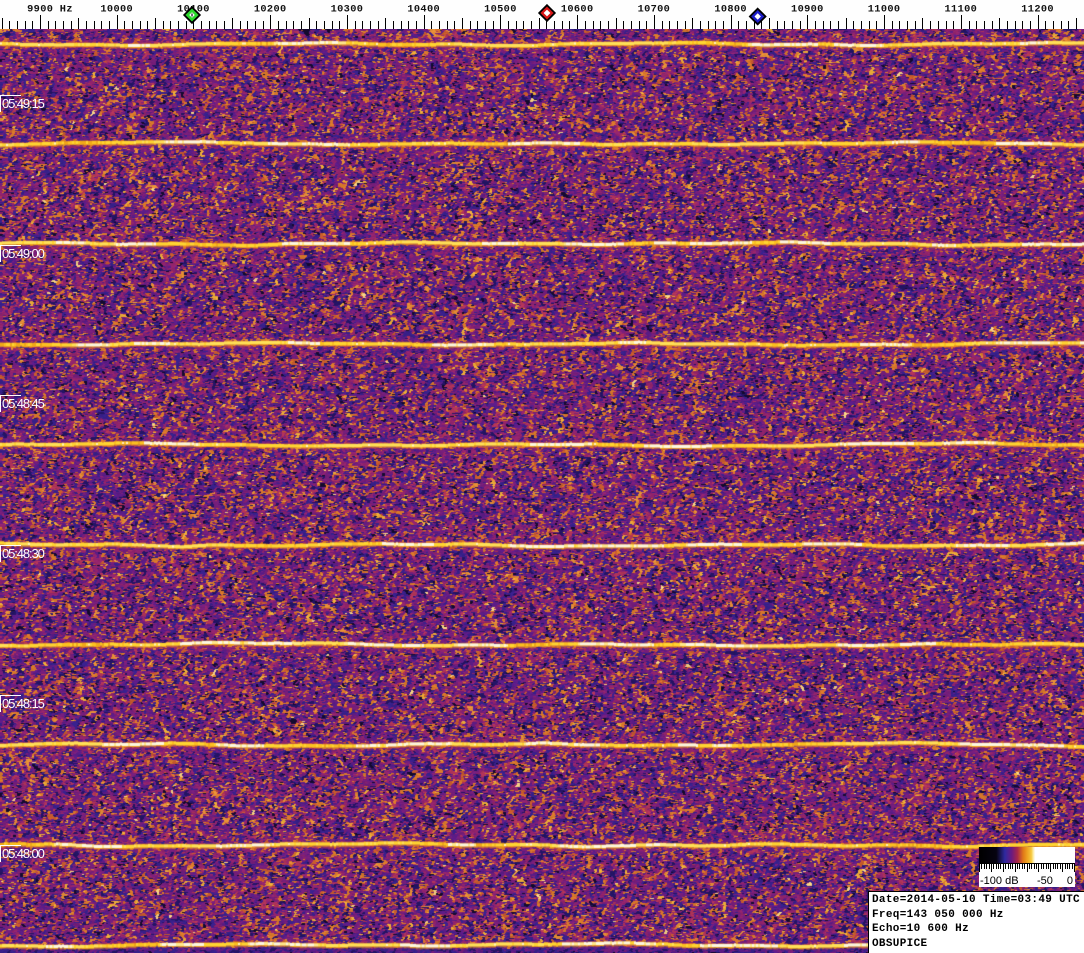 The width and height of the screenshot is (1084, 953). I want to click on svg-text: 10200, so click(270, 10).